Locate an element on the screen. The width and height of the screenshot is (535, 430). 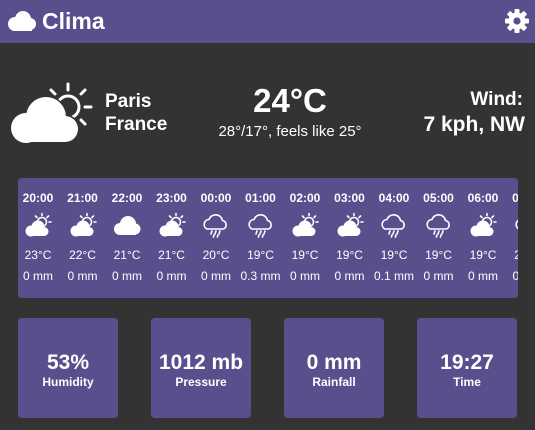
rainfall-value: 0 mm is located at coordinates (334, 362).